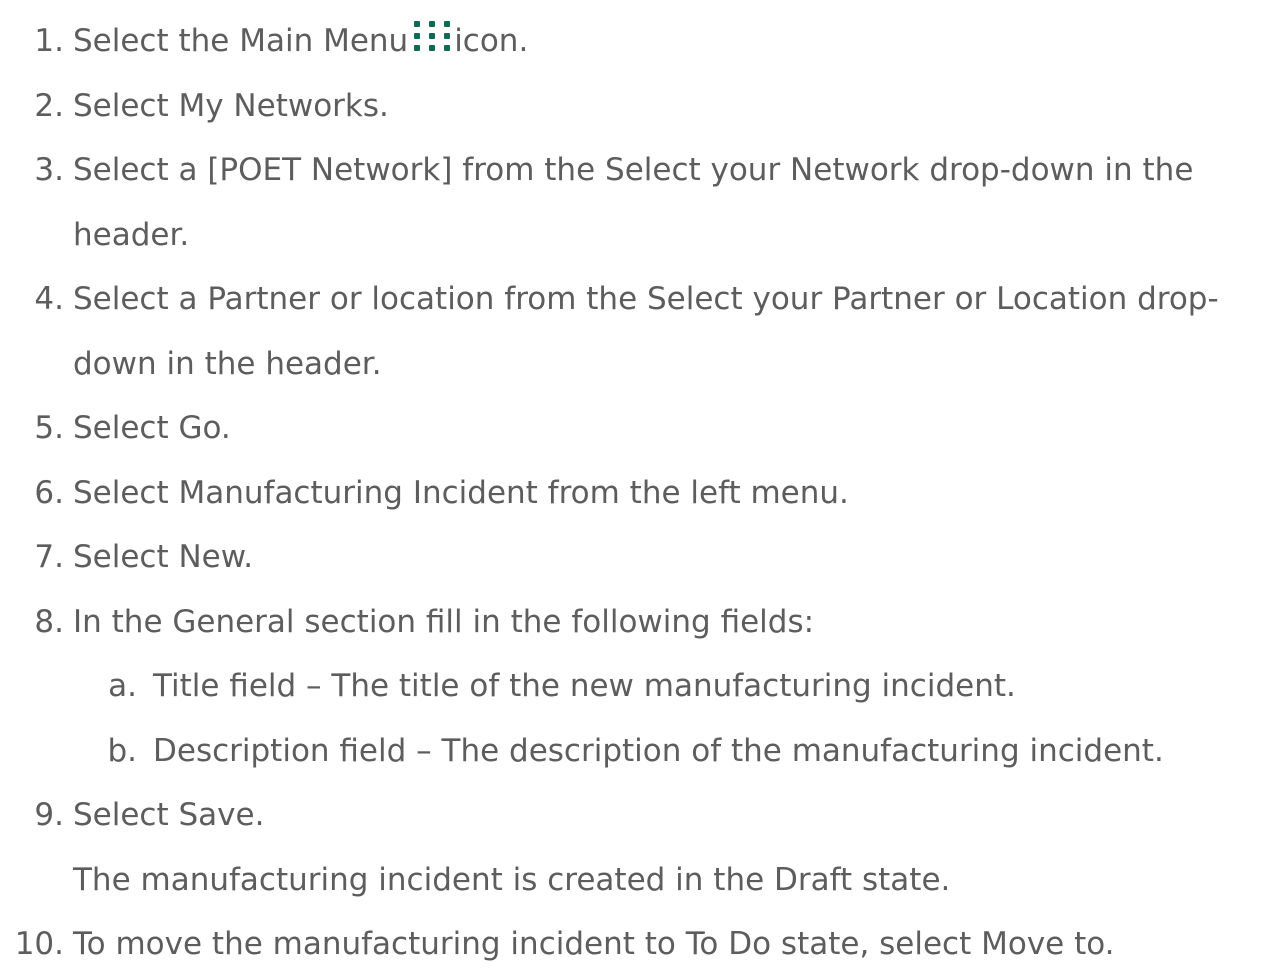 The height and width of the screenshot is (977, 1284). Describe the element at coordinates (49, 105) in the screenshot. I see `step-number: 2.` at that location.